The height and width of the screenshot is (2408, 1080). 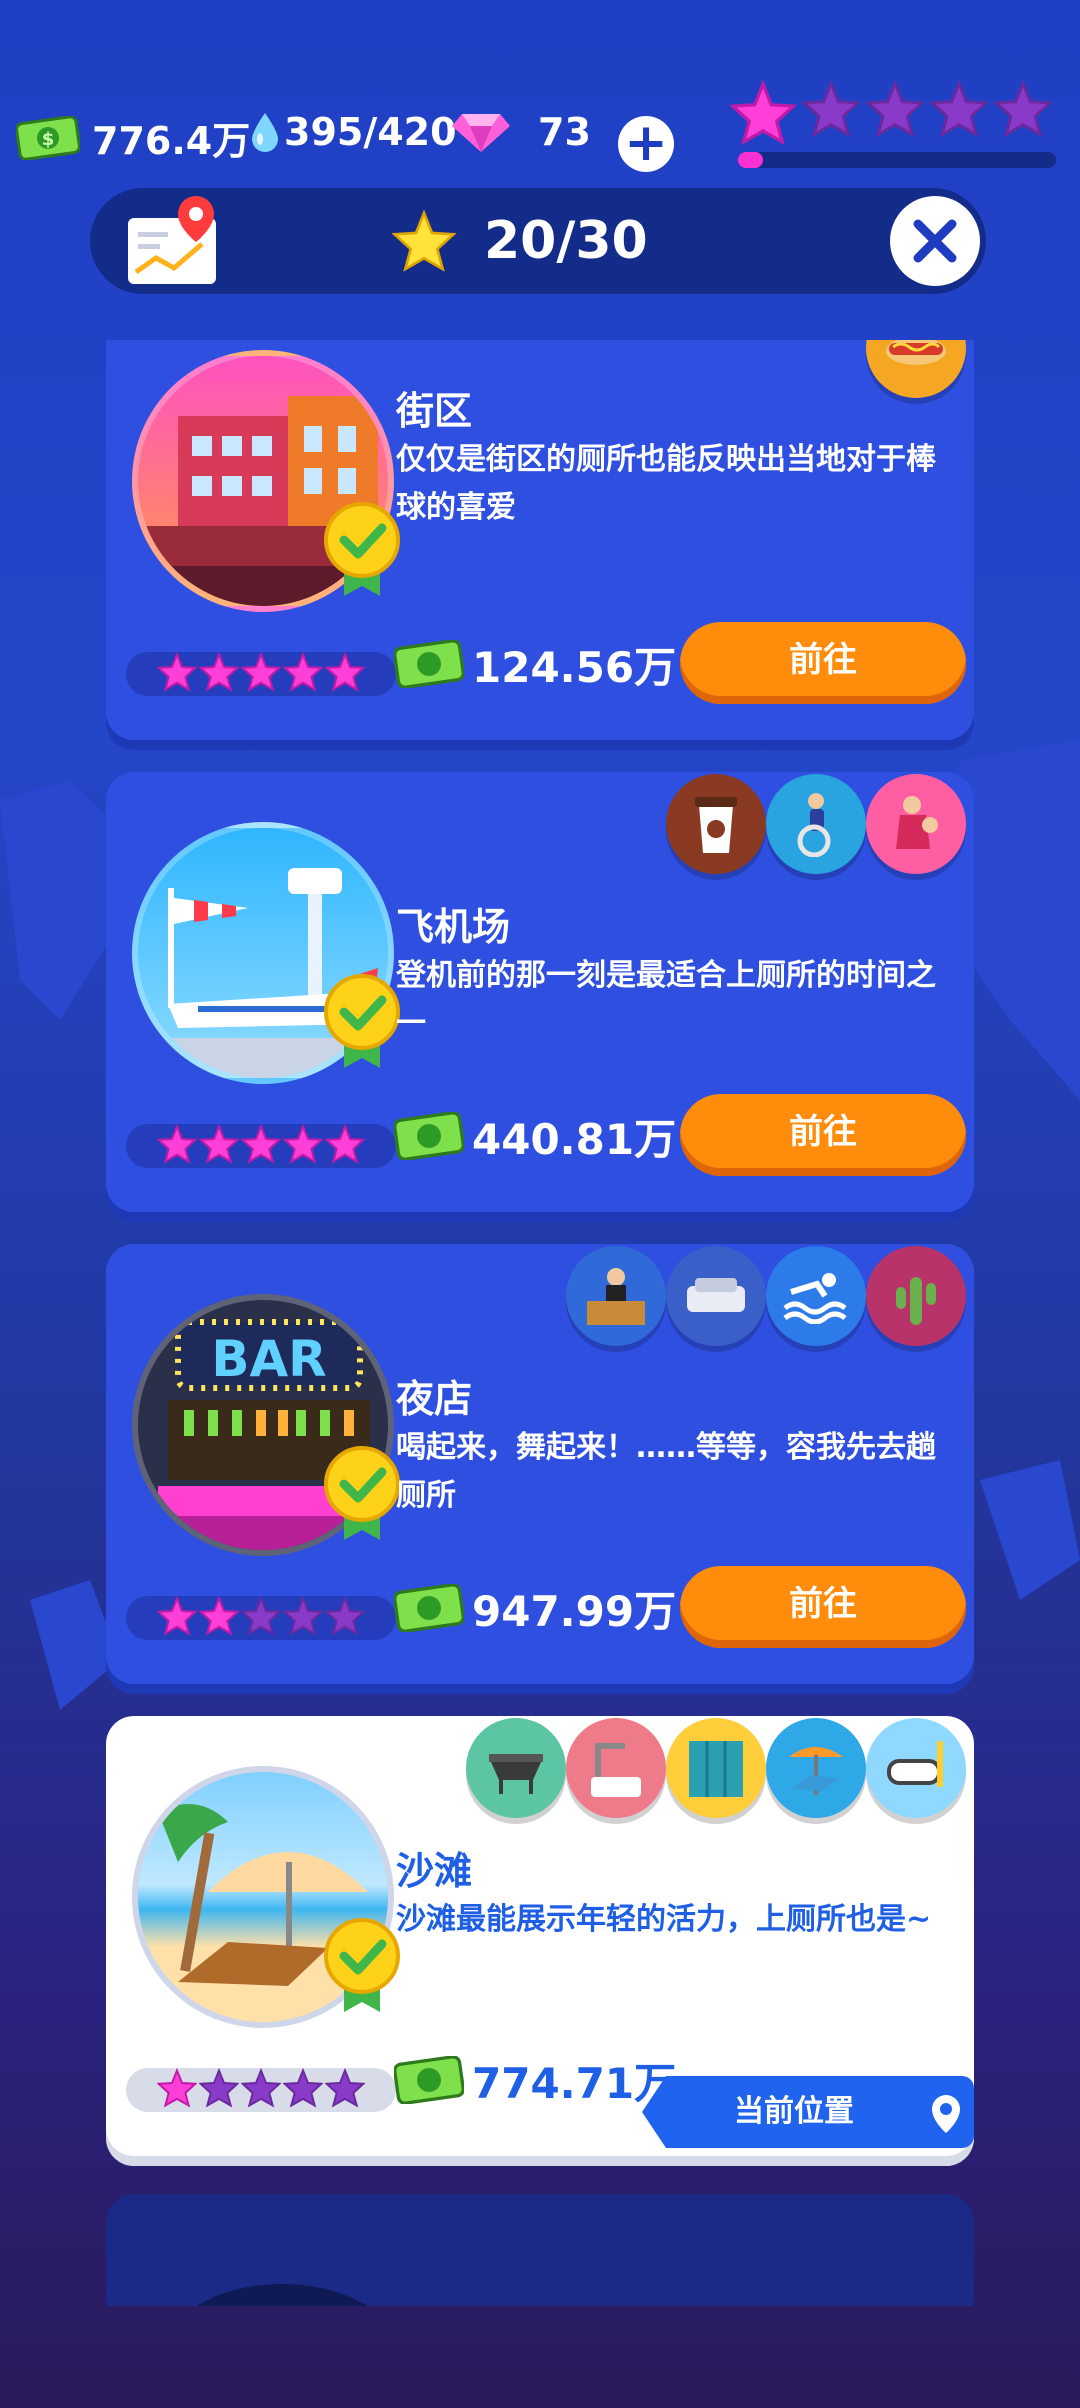 What do you see at coordinates (646, 144) in the screenshot?
I see `add-currency-button: +` at bounding box center [646, 144].